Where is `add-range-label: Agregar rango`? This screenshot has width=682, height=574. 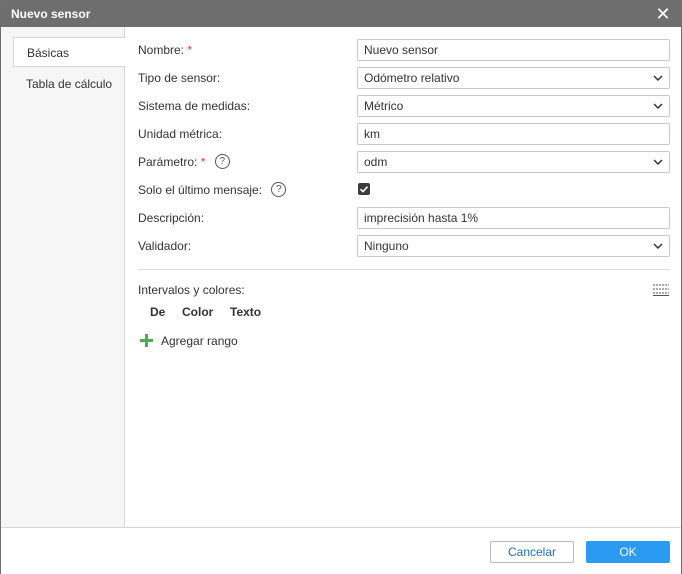 add-range-label: Agregar rango is located at coordinates (199, 341).